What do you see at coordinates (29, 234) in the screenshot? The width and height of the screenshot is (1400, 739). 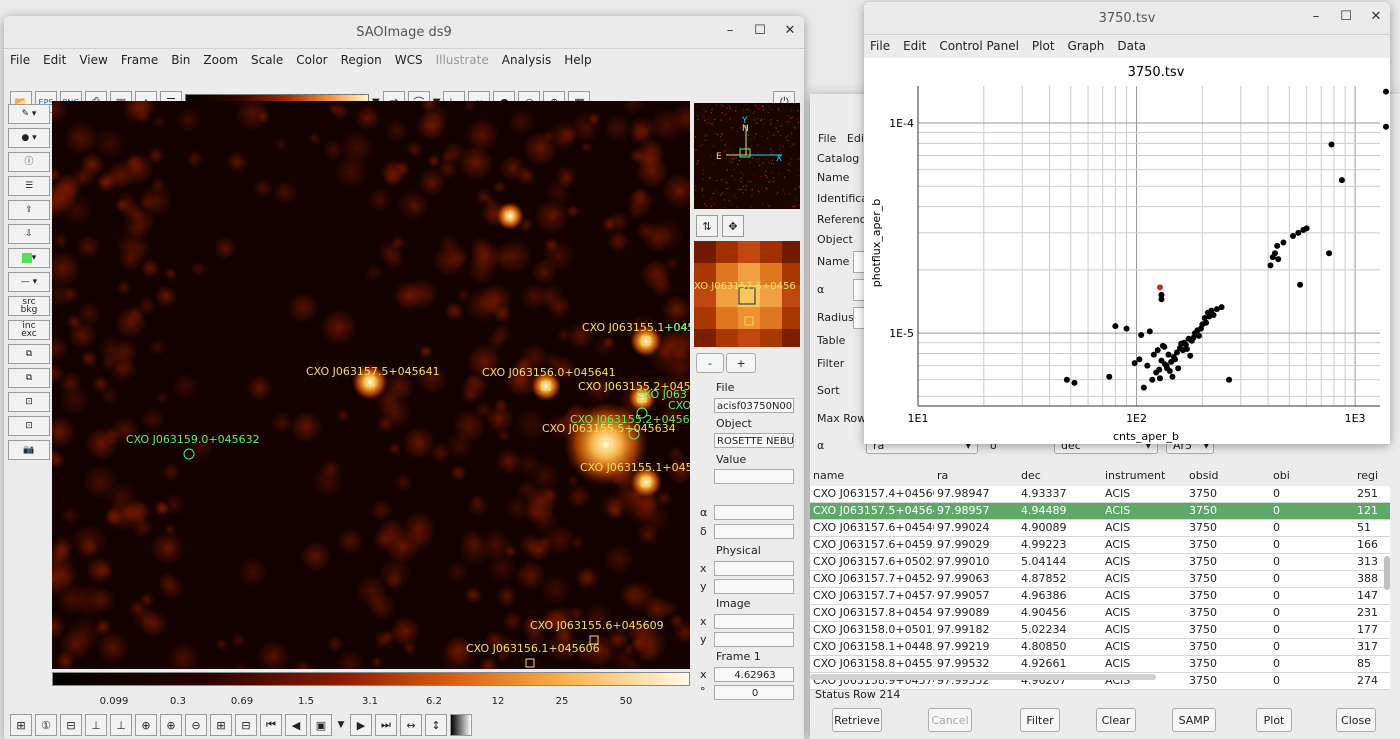 I see `region-save-icon: ⇩` at bounding box center [29, 234].